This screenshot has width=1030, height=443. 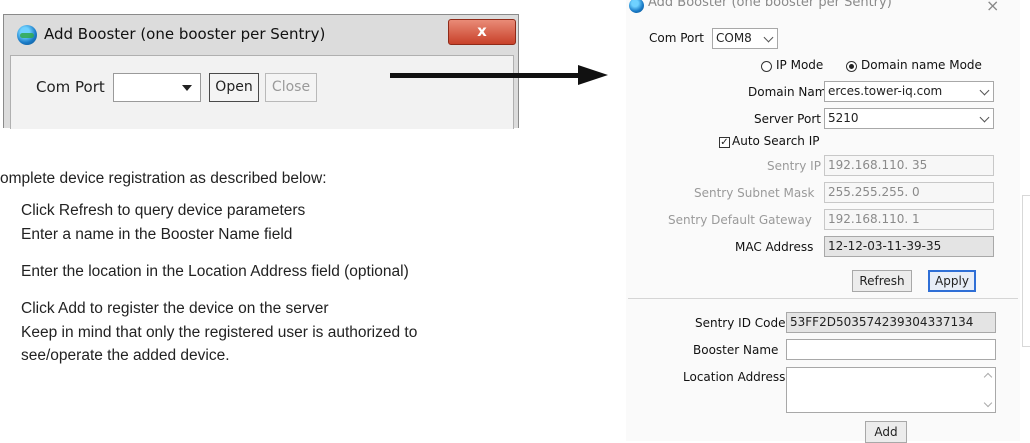 I want to click on small-com-port-select, so click(x=157, y=87).